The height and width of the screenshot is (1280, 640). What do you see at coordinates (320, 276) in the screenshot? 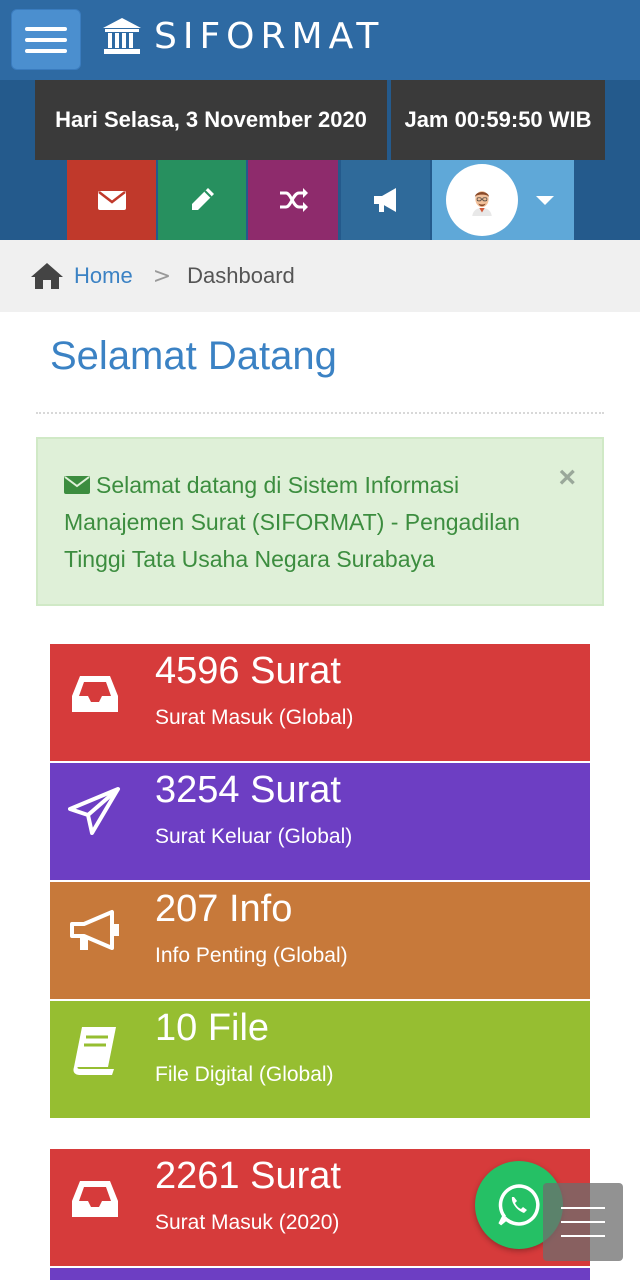
I see `breadcrumb: Home > Dashboard` at bounding box center [320, 276].